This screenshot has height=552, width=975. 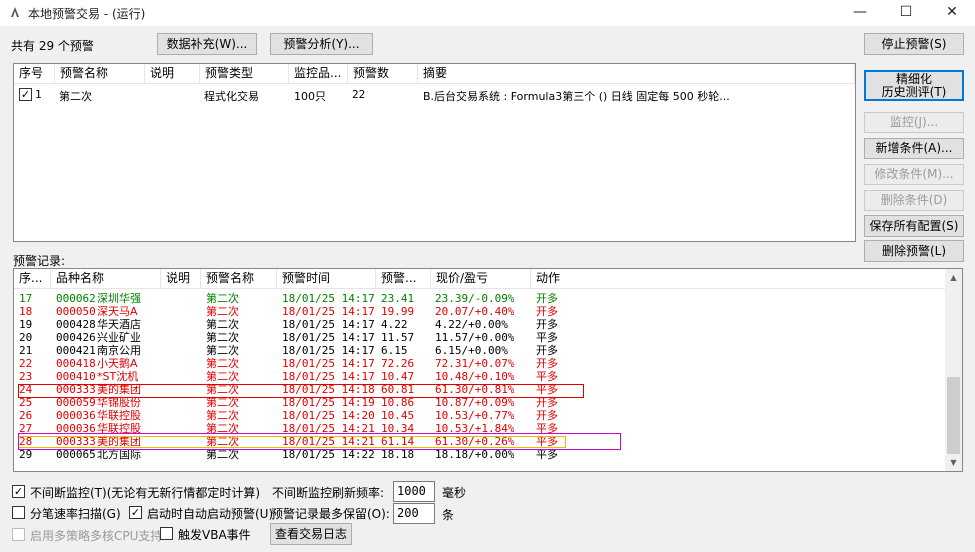 What do you see at coordinates (414, 491) in the screenshot?
I see `refresh-rate-input: 1000` at bounding box center [414, 491].